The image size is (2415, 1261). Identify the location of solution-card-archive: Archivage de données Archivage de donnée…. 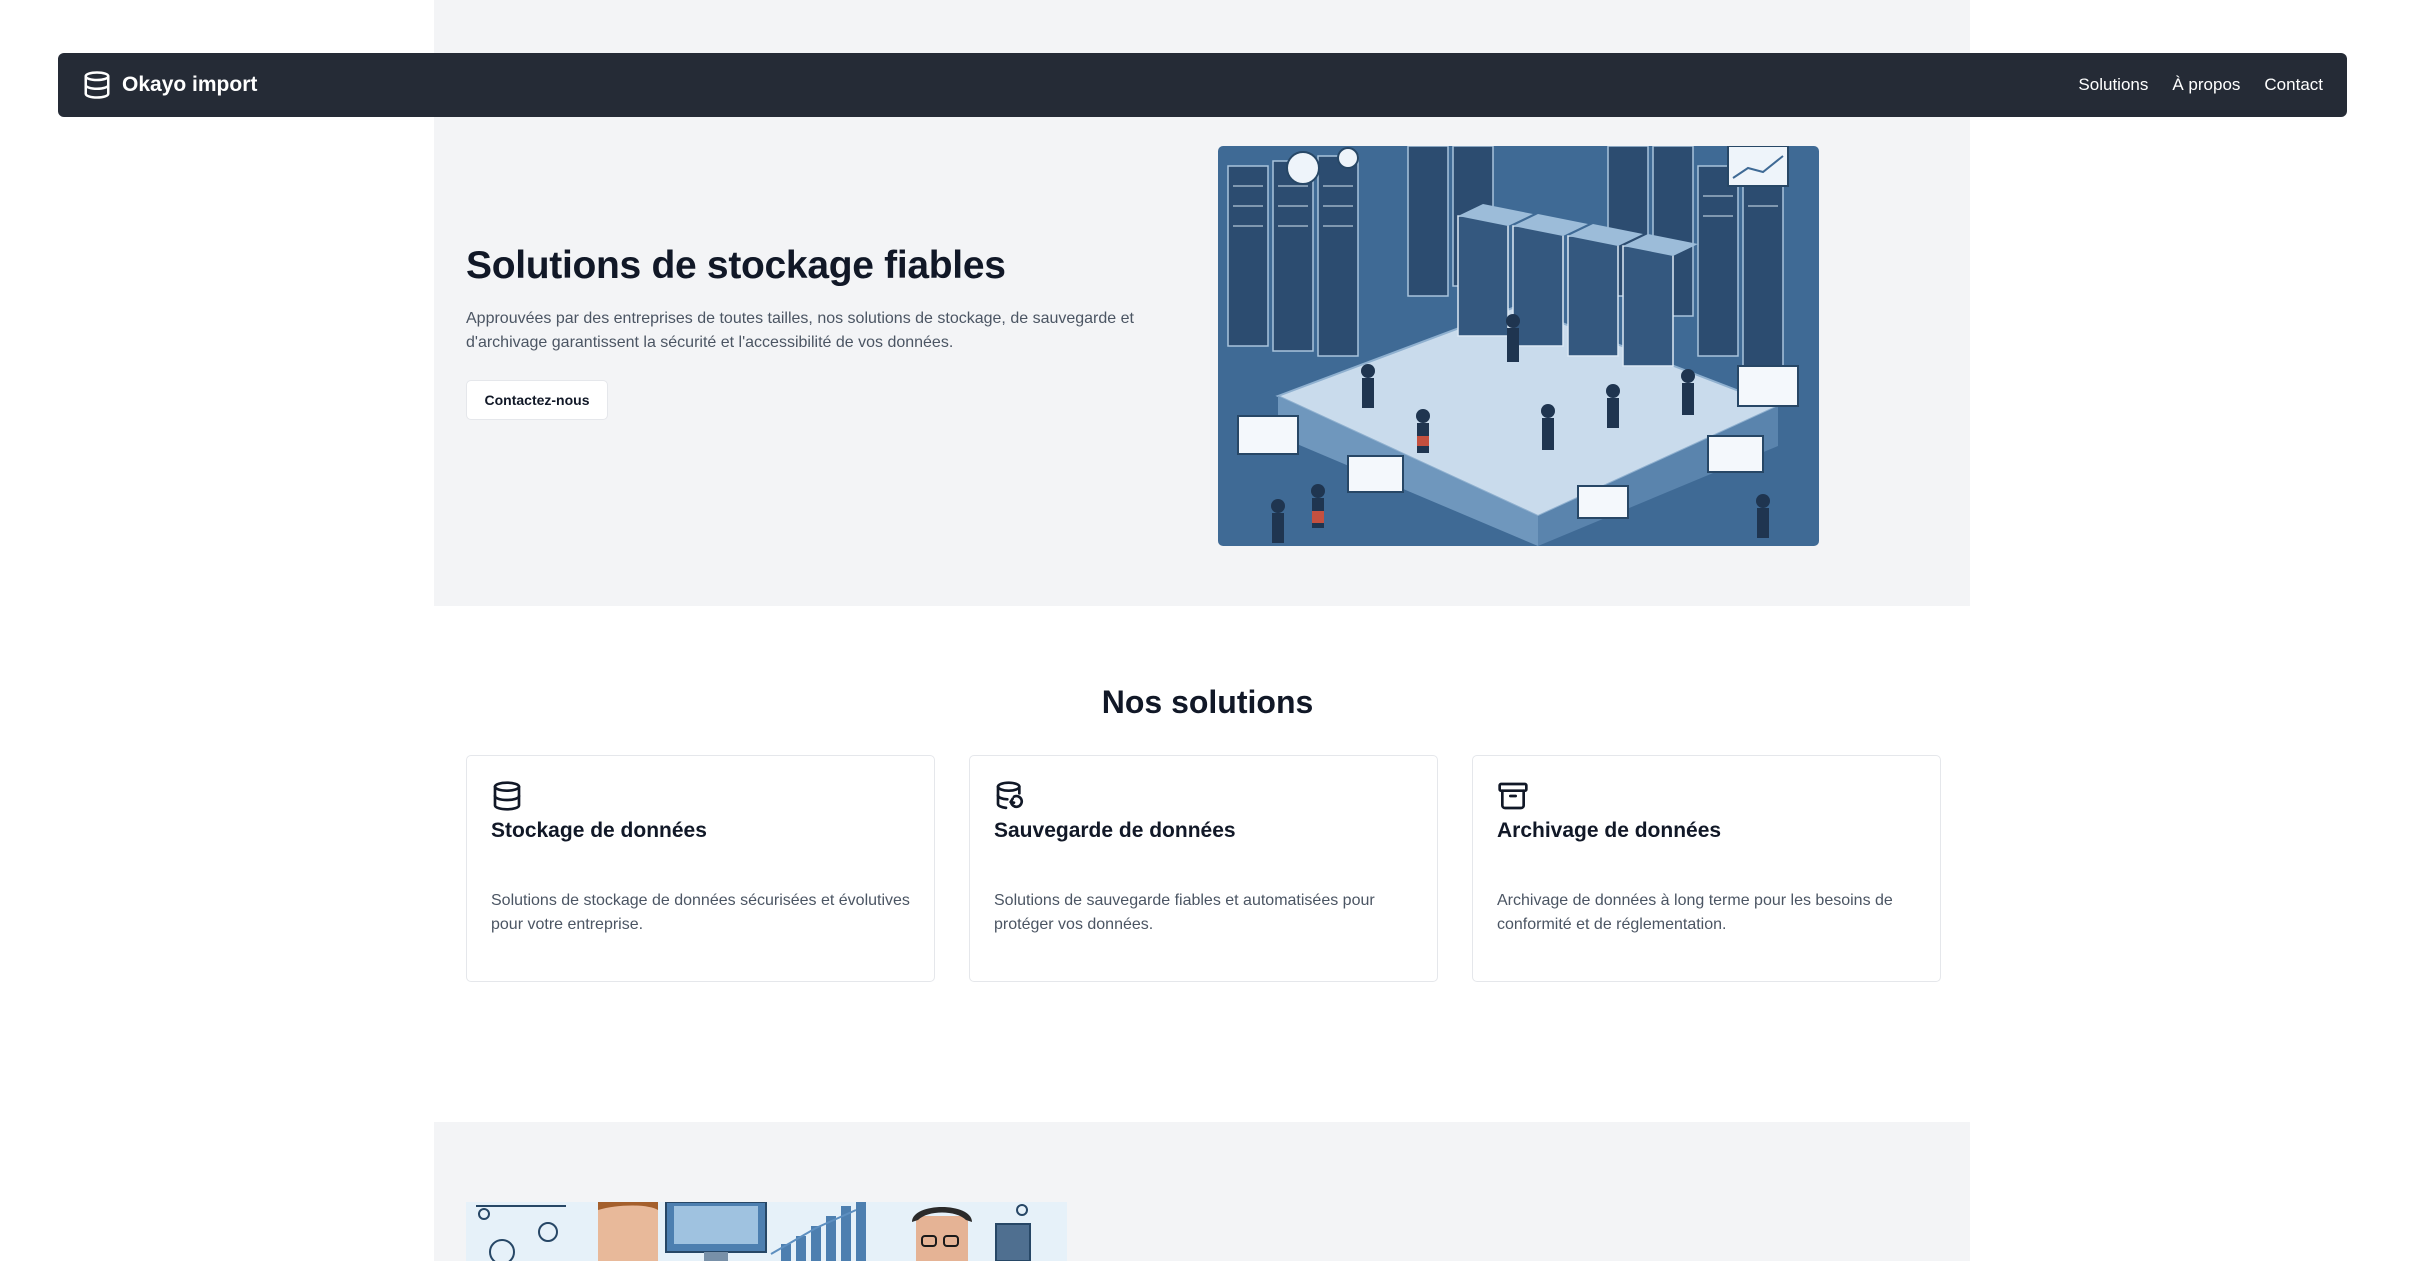
(1706, 868).